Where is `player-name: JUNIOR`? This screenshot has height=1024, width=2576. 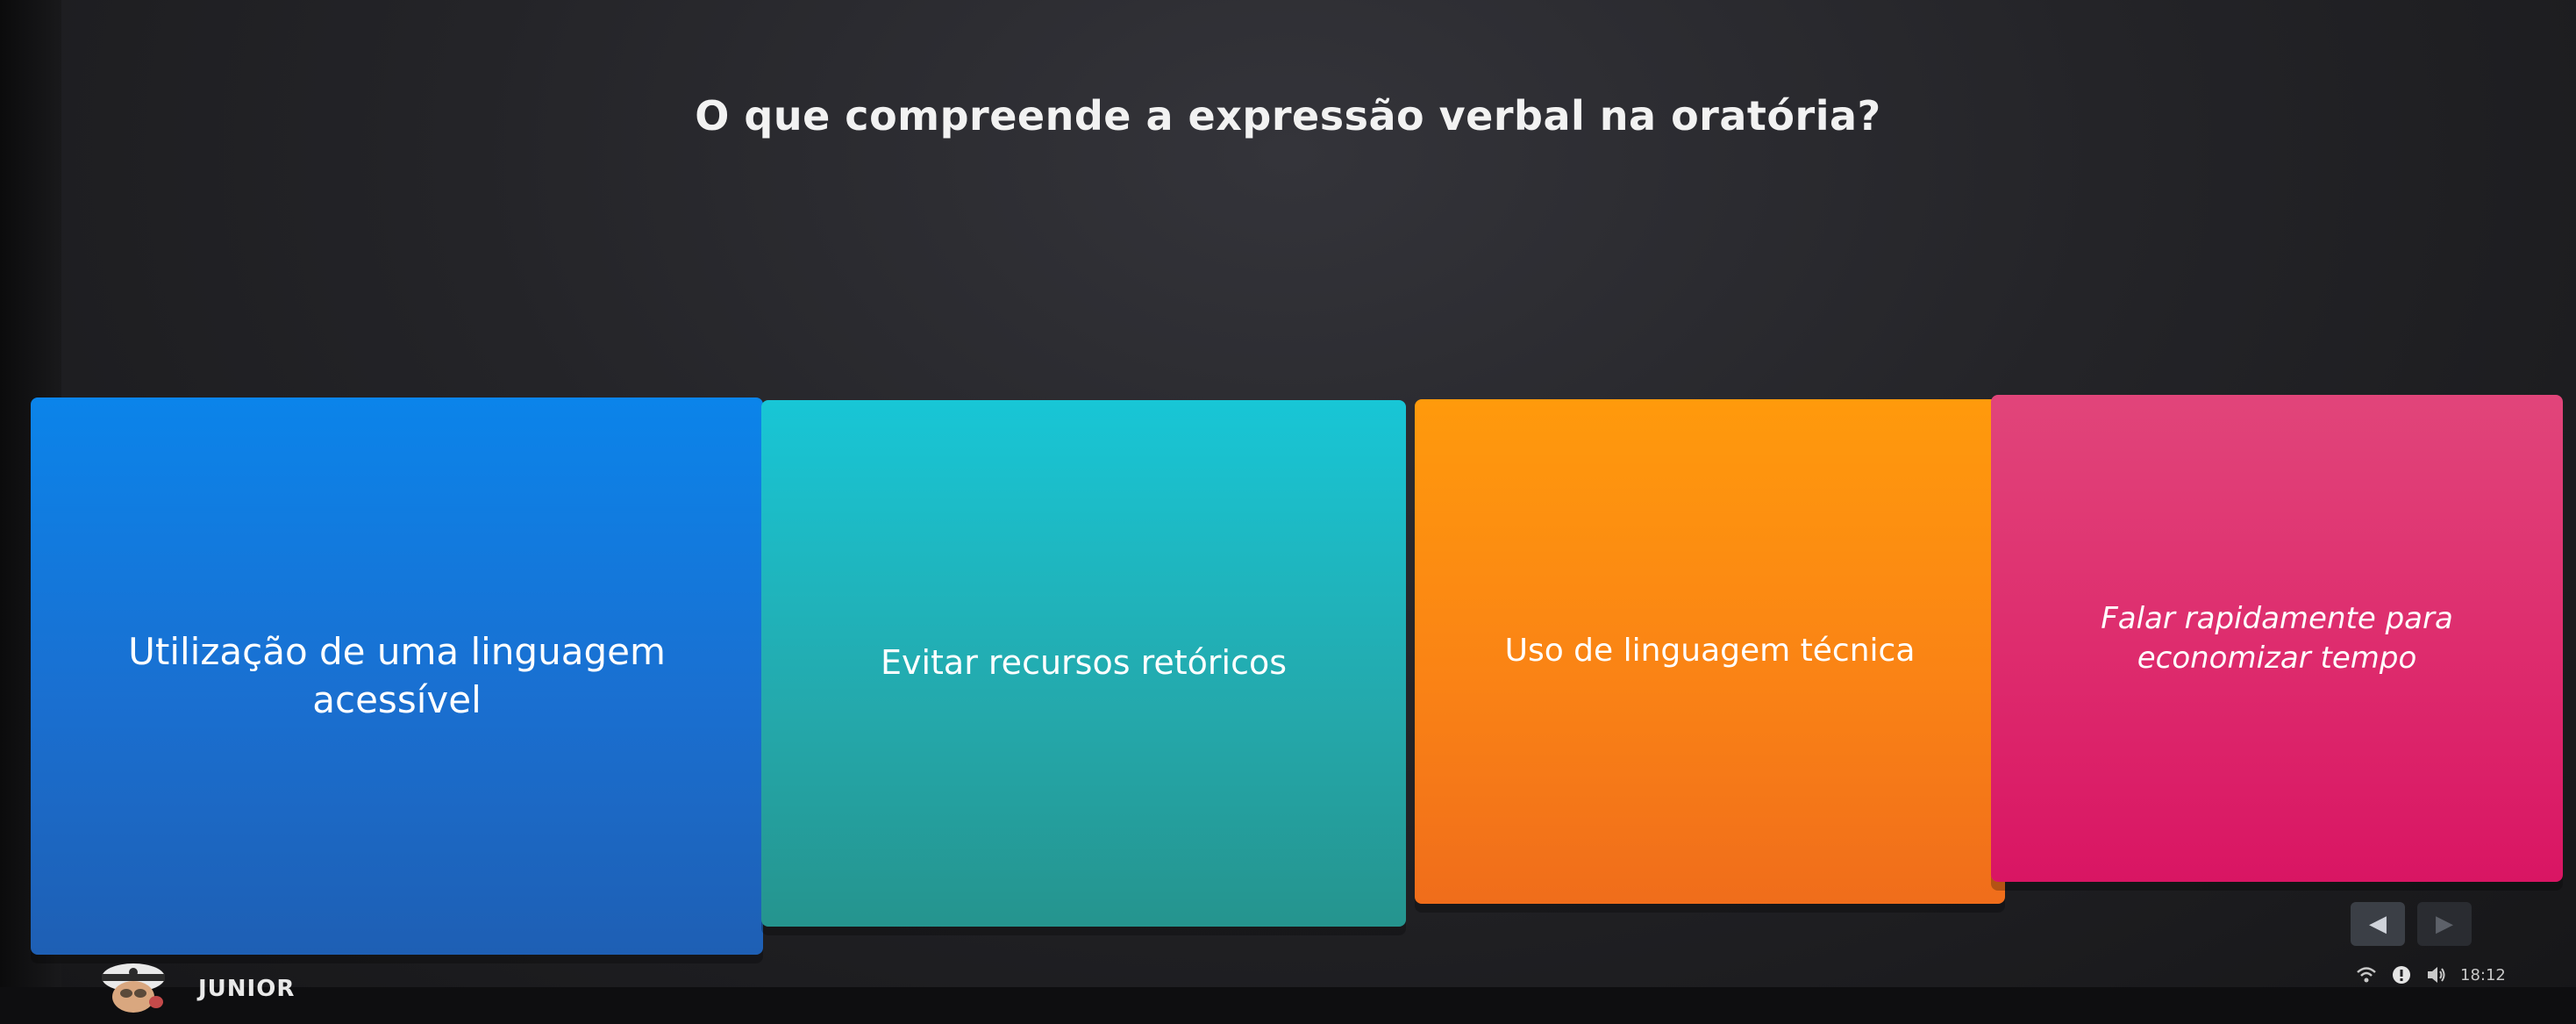
player-name: JUNIOR is located at coordinates (247, 989).